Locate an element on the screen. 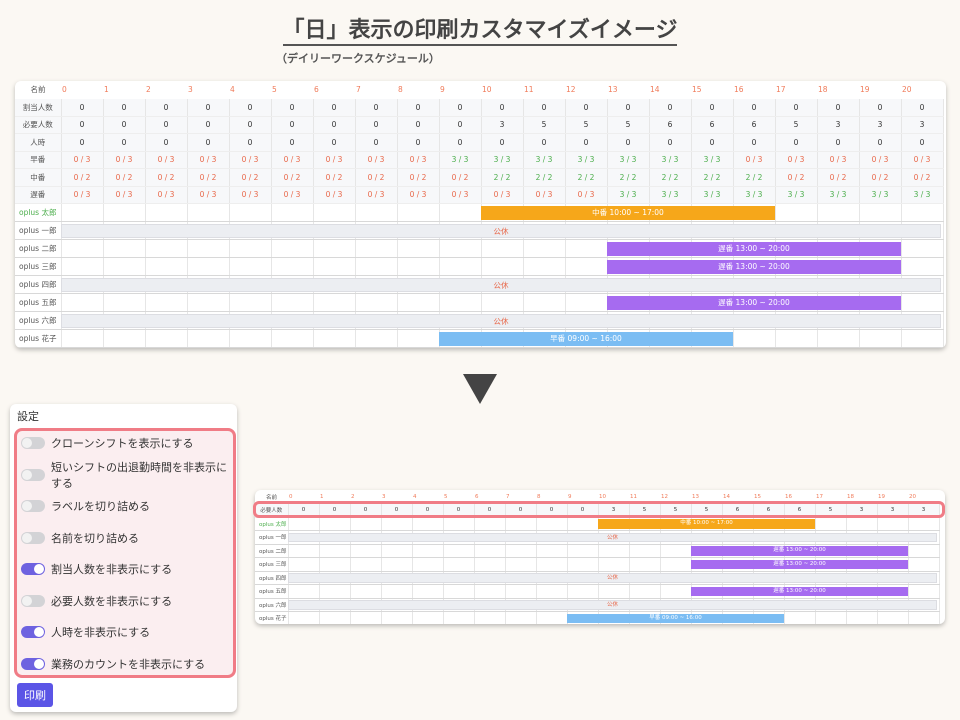 The width and height of the screenshot is (960, 720). setting-option: ラベルを切り詰める is located at coordinates (85, 506).